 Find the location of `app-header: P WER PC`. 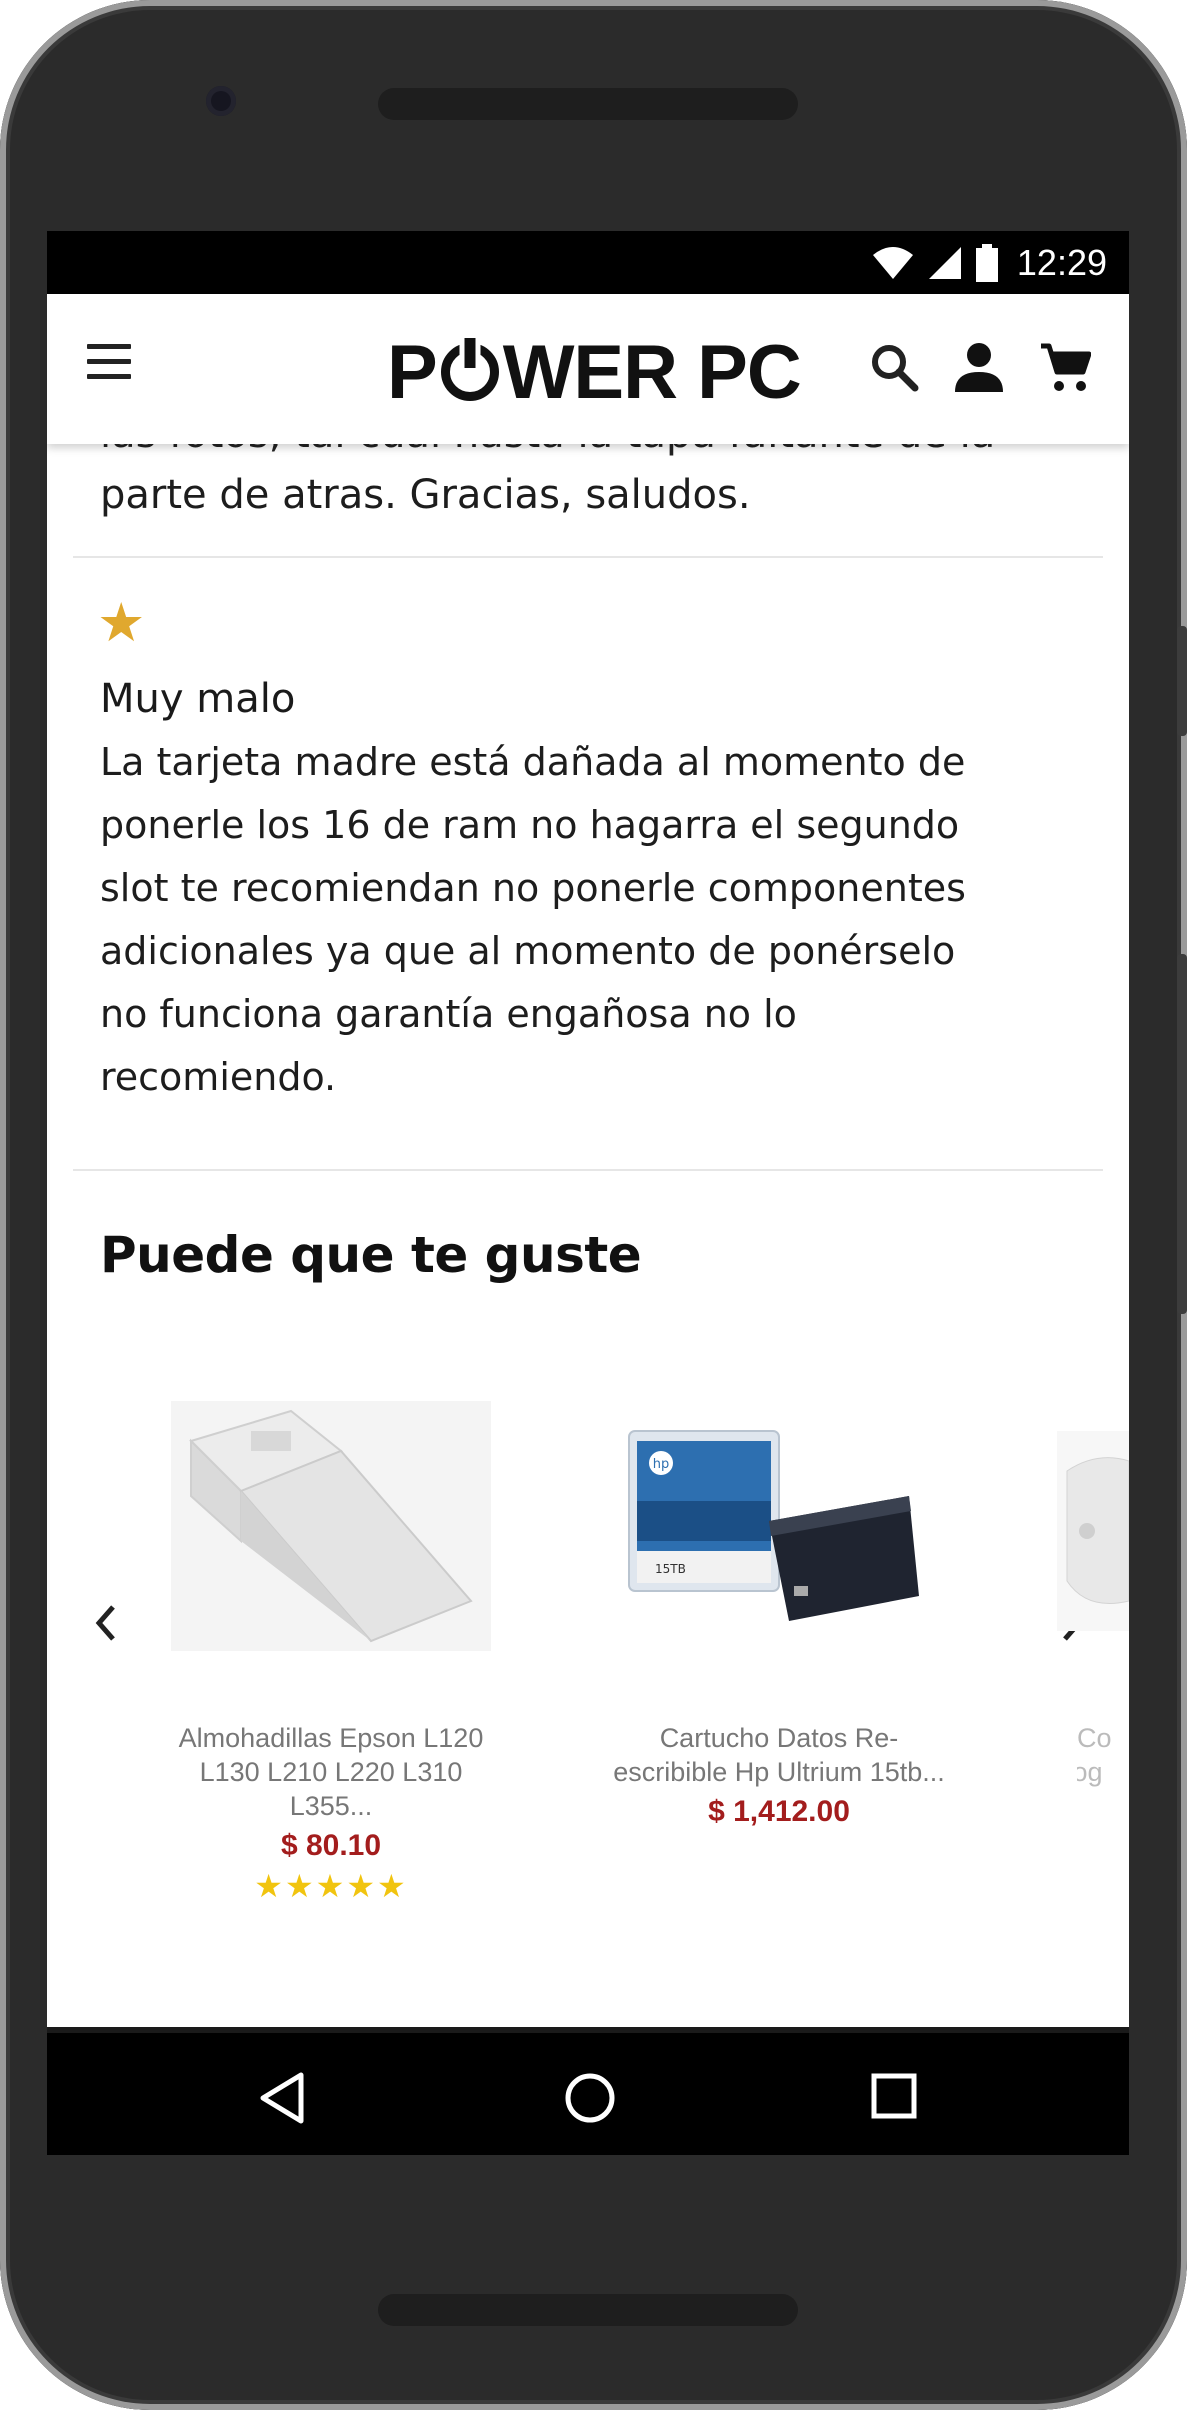

app-header: P WER PC is located at coordinates (588, 369).